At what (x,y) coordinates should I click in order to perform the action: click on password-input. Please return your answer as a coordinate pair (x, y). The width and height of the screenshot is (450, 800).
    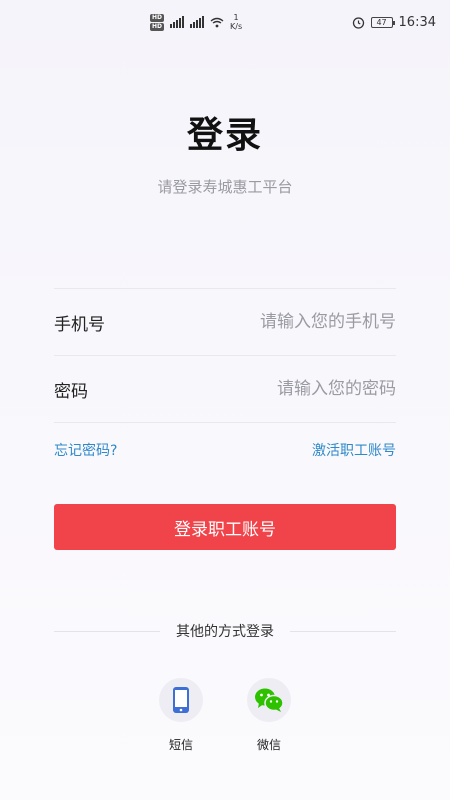
    Looking at the image, I should click on (296, 389).